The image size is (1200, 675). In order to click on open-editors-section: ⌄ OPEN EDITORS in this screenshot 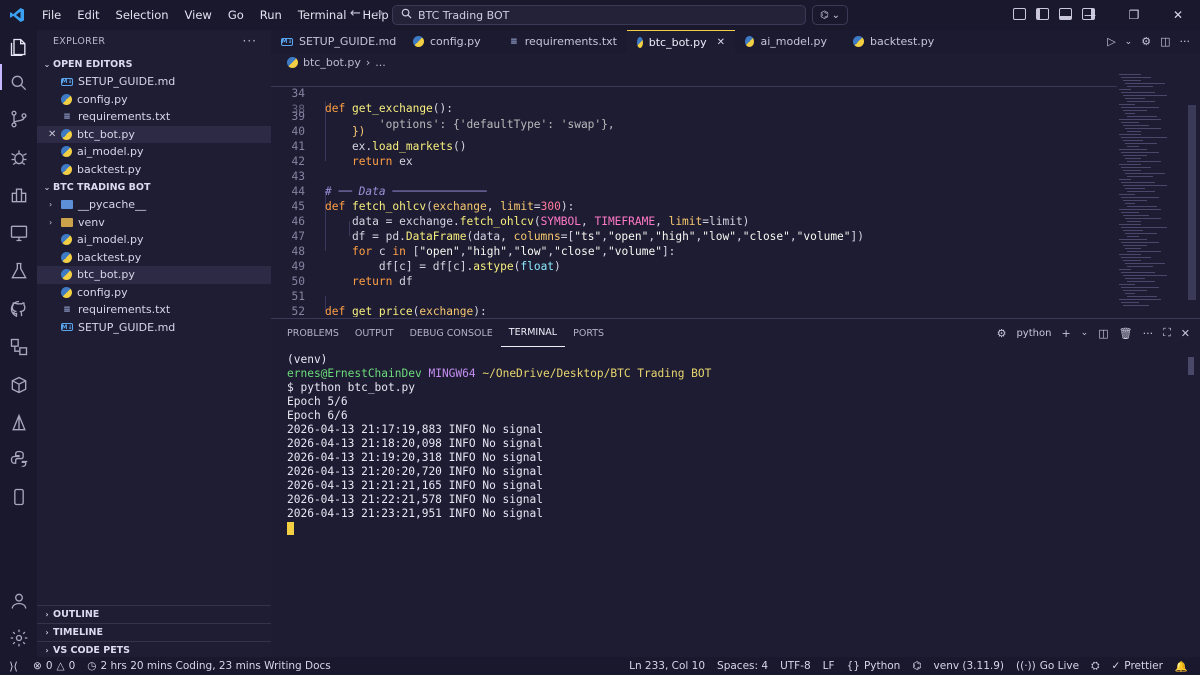, I will do `click(154, 64)`.